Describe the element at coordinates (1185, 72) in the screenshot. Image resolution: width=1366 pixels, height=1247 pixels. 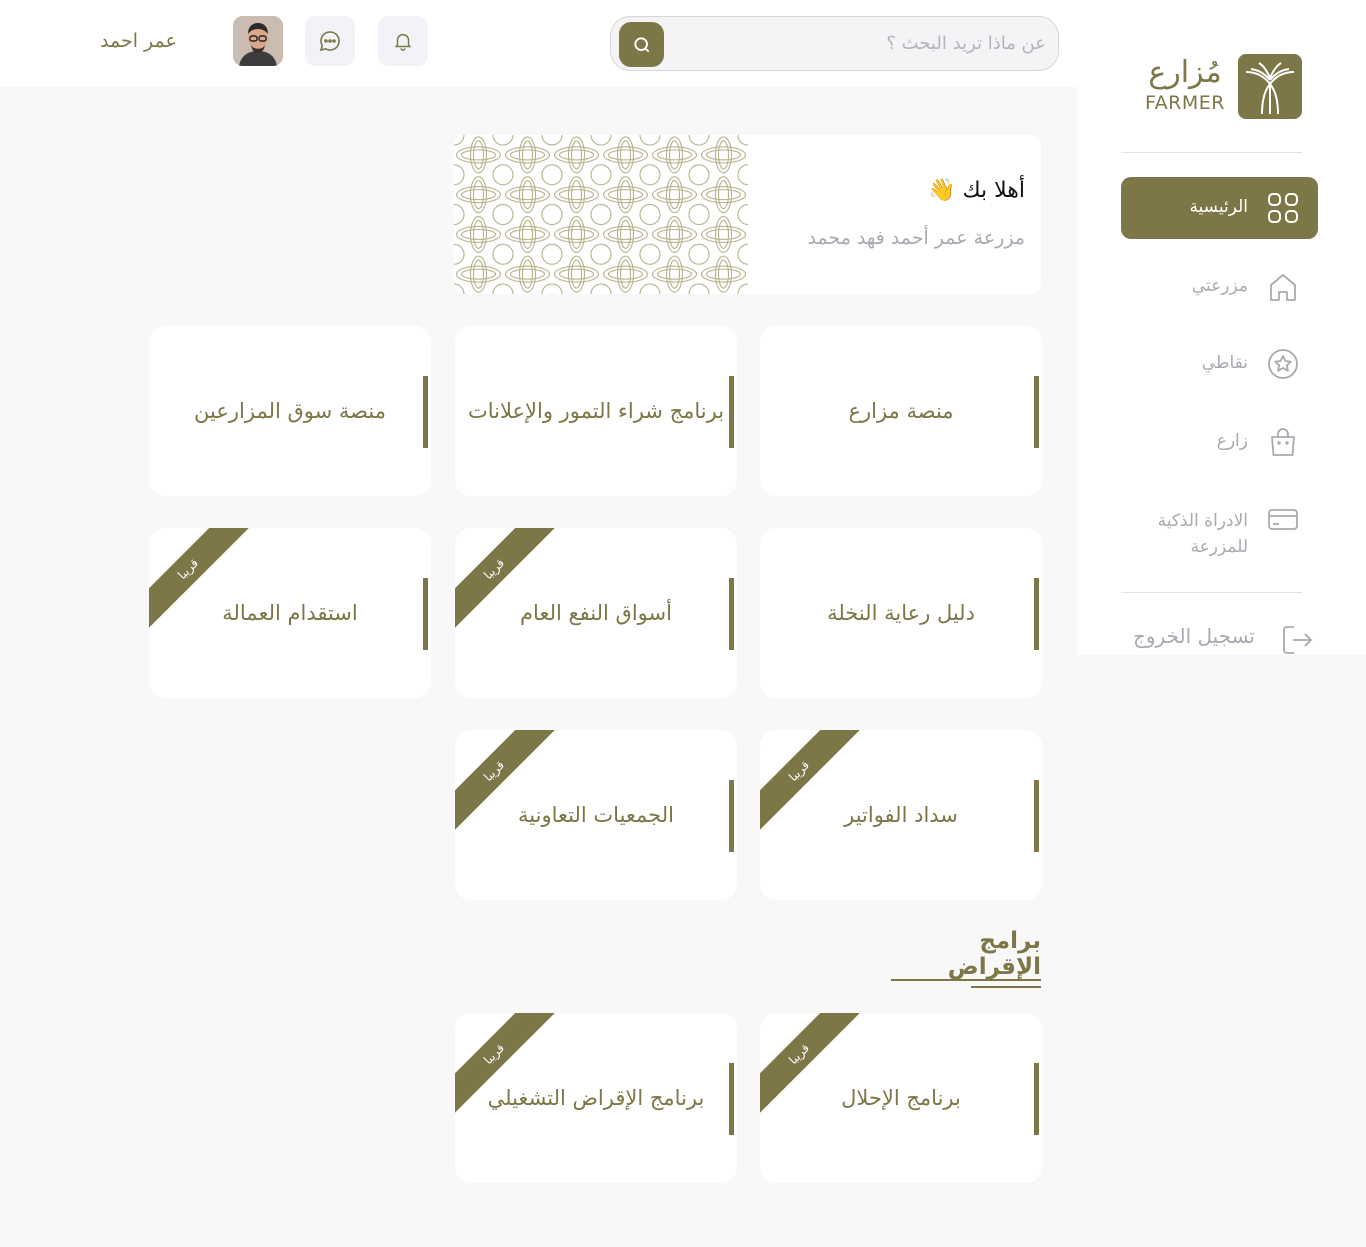
I see `brand-name-ar: مُزارع` at that location.